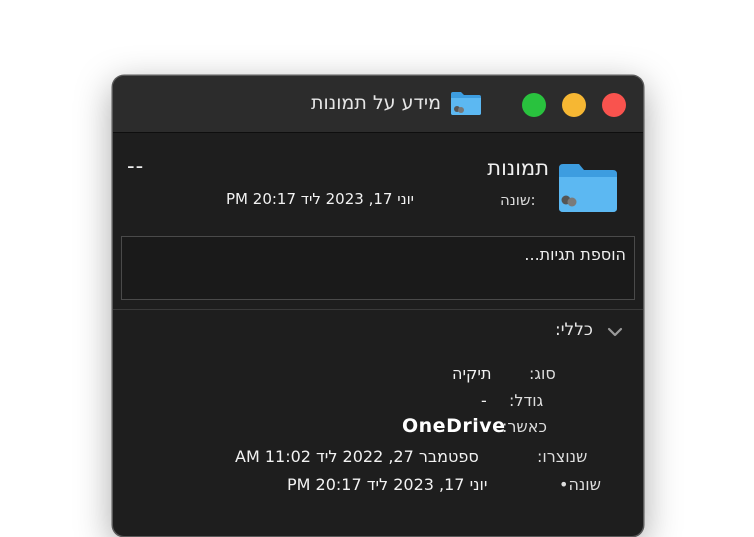 The image size is (754, 537). I want to click on created-label: שנוצרו:, so click(562, 456).